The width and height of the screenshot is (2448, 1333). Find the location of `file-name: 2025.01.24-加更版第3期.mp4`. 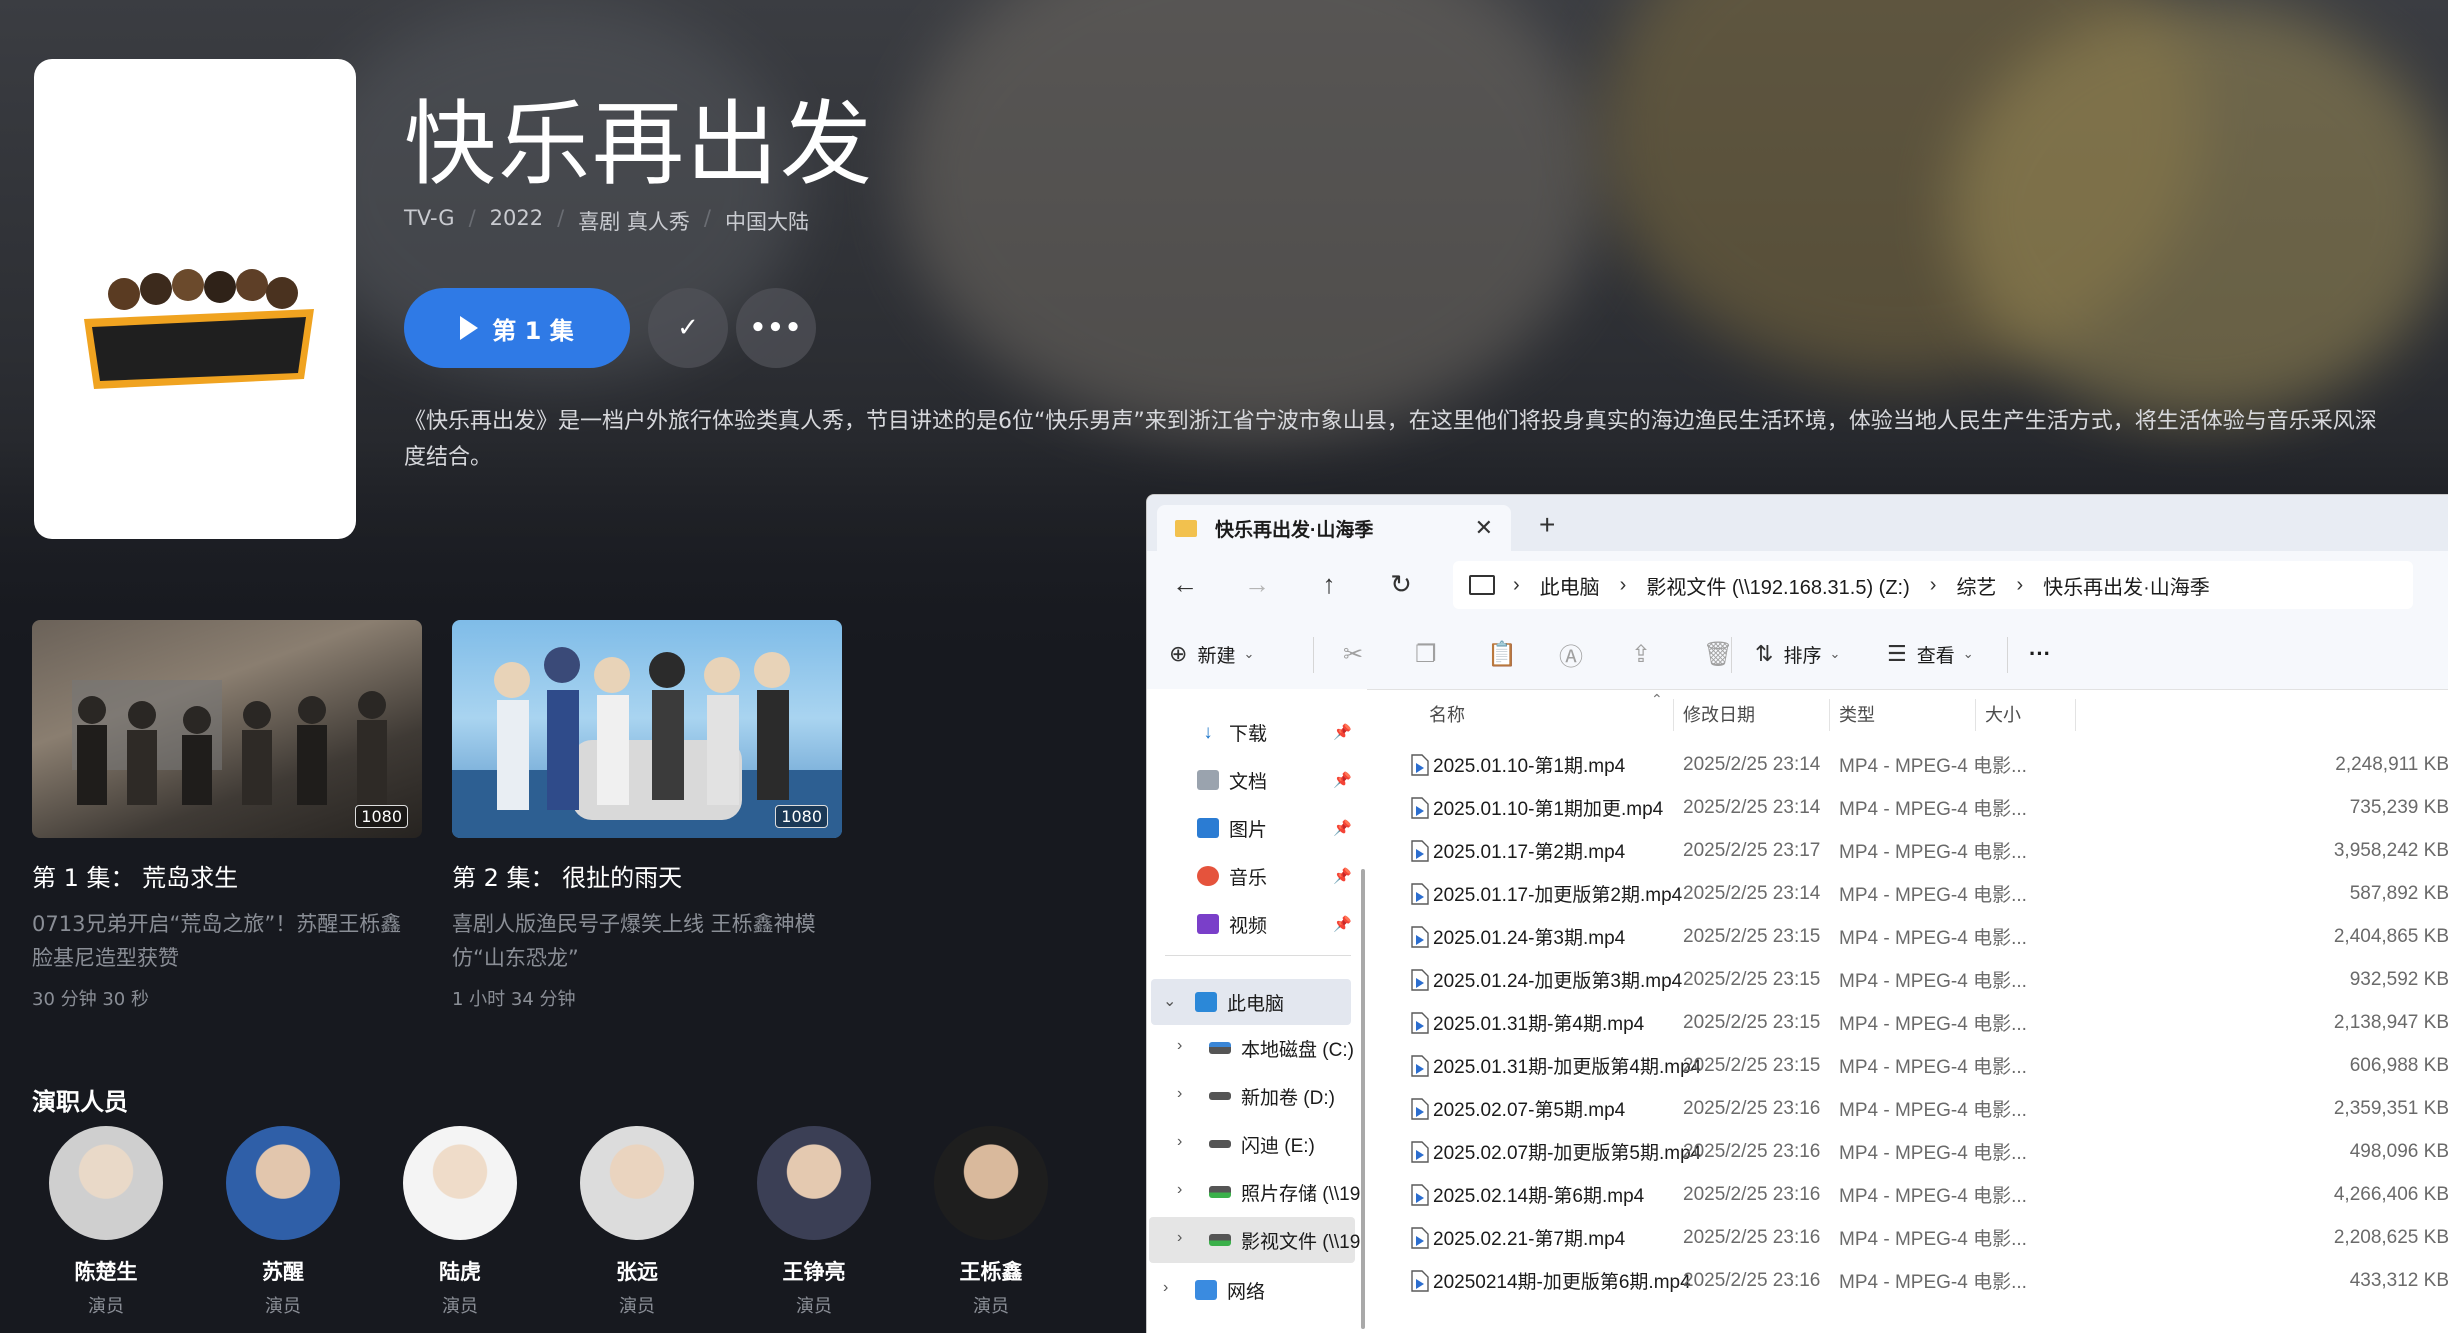

file-name: 2025.01.24-加更版第3期.mp4 is located at coordinates (1557, 979).